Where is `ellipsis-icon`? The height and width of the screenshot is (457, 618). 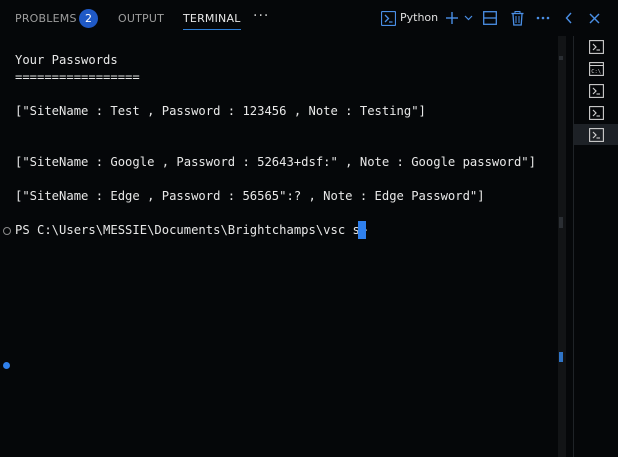
ellipsis-icon is located at coordinates (543, 18).